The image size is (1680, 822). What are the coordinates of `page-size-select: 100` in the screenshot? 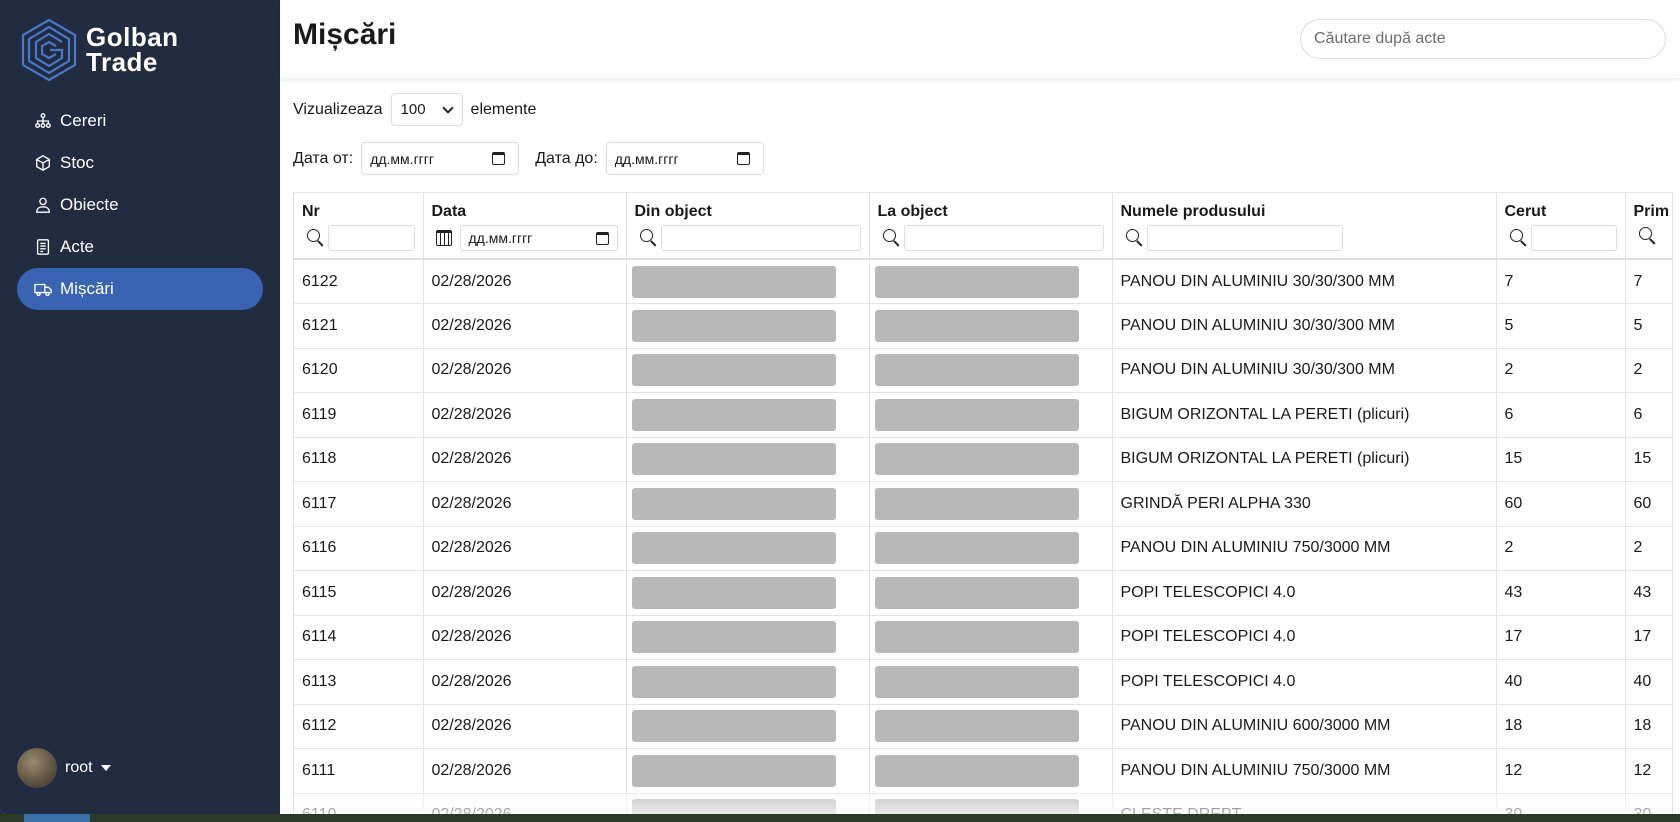 It's located at (426, 109).